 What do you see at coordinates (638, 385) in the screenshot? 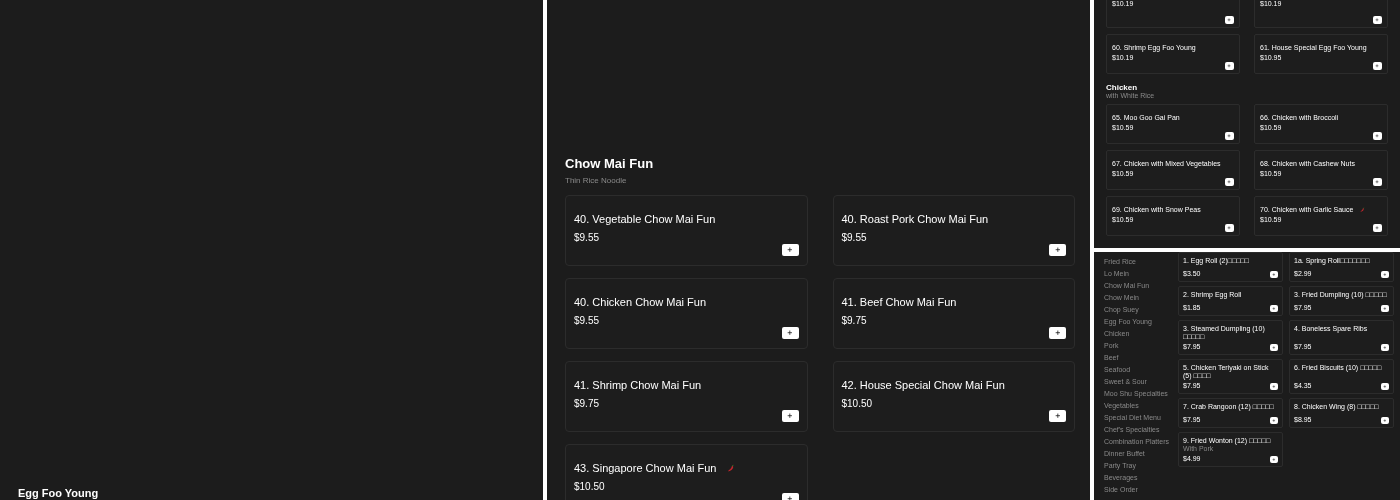
I see `item-name: 41. Shrimp Chow Mai Fun` at bounding box center [638, 385].